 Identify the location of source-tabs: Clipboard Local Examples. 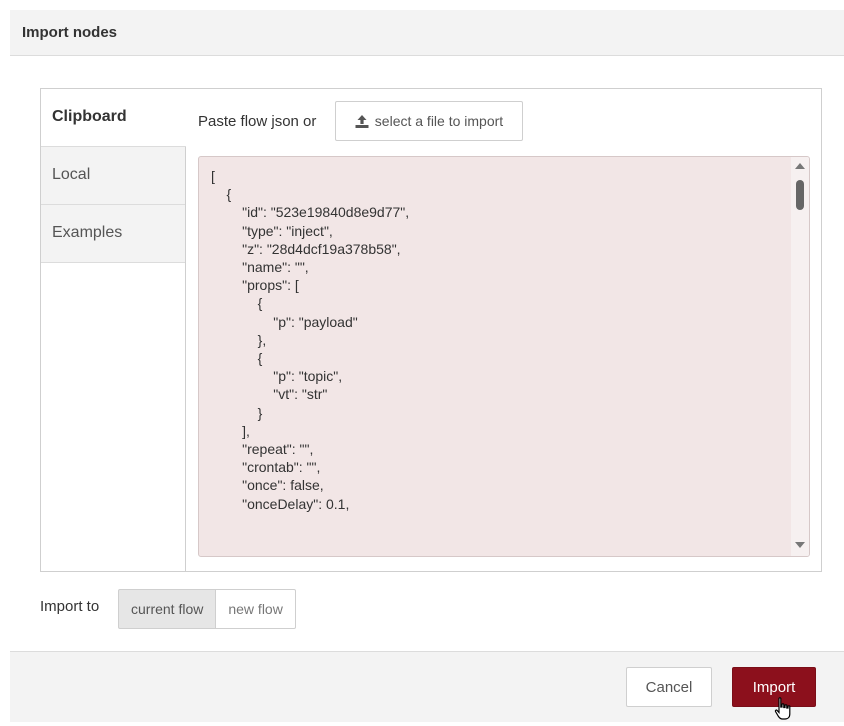
(114, 330).